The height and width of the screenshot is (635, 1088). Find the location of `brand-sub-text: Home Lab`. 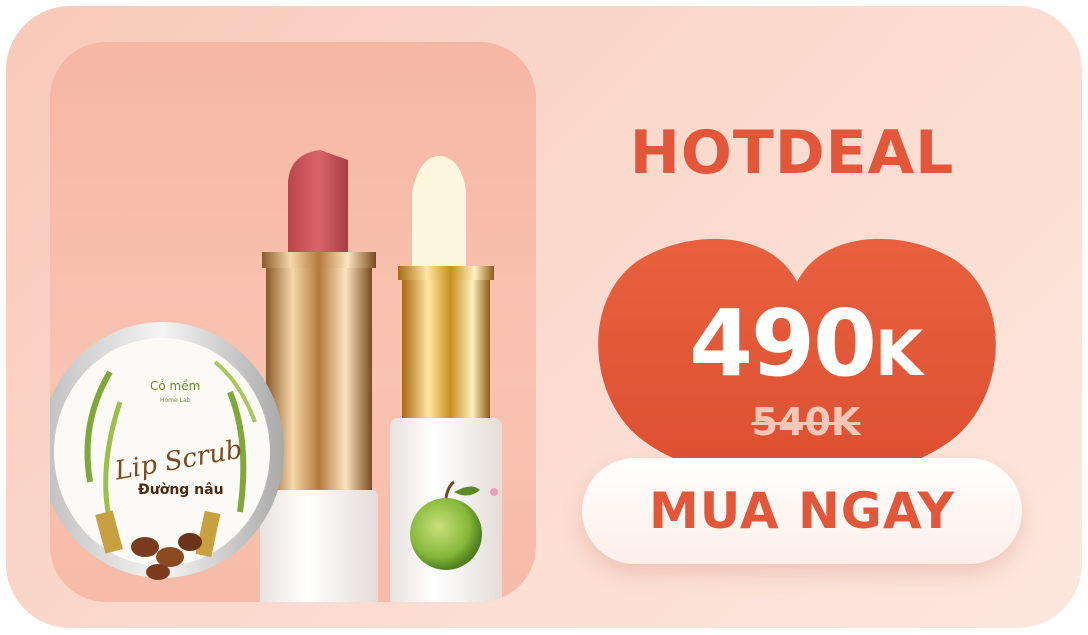

brand-sub-text: Home Lab is located at coordinates (175, 400).